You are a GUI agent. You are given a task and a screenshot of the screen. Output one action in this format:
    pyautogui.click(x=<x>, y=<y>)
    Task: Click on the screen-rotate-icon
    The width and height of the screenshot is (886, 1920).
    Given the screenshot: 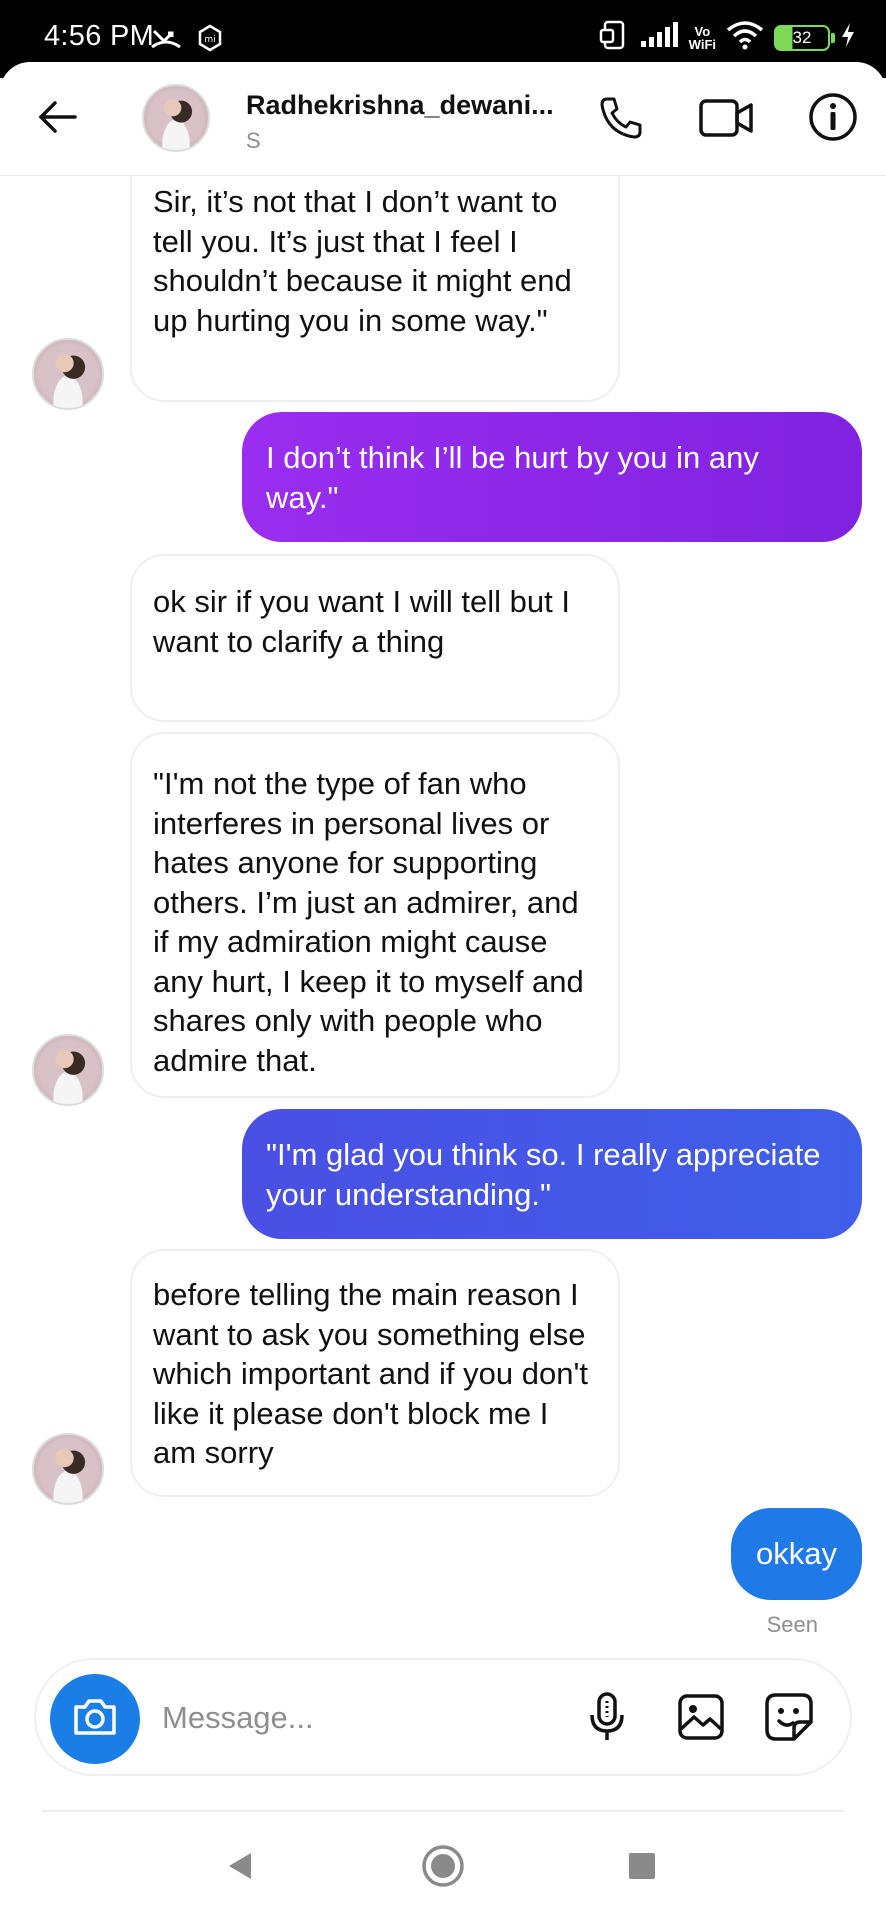 What is the action you would take?
    pyautogui.click(x=614, y=37)
    